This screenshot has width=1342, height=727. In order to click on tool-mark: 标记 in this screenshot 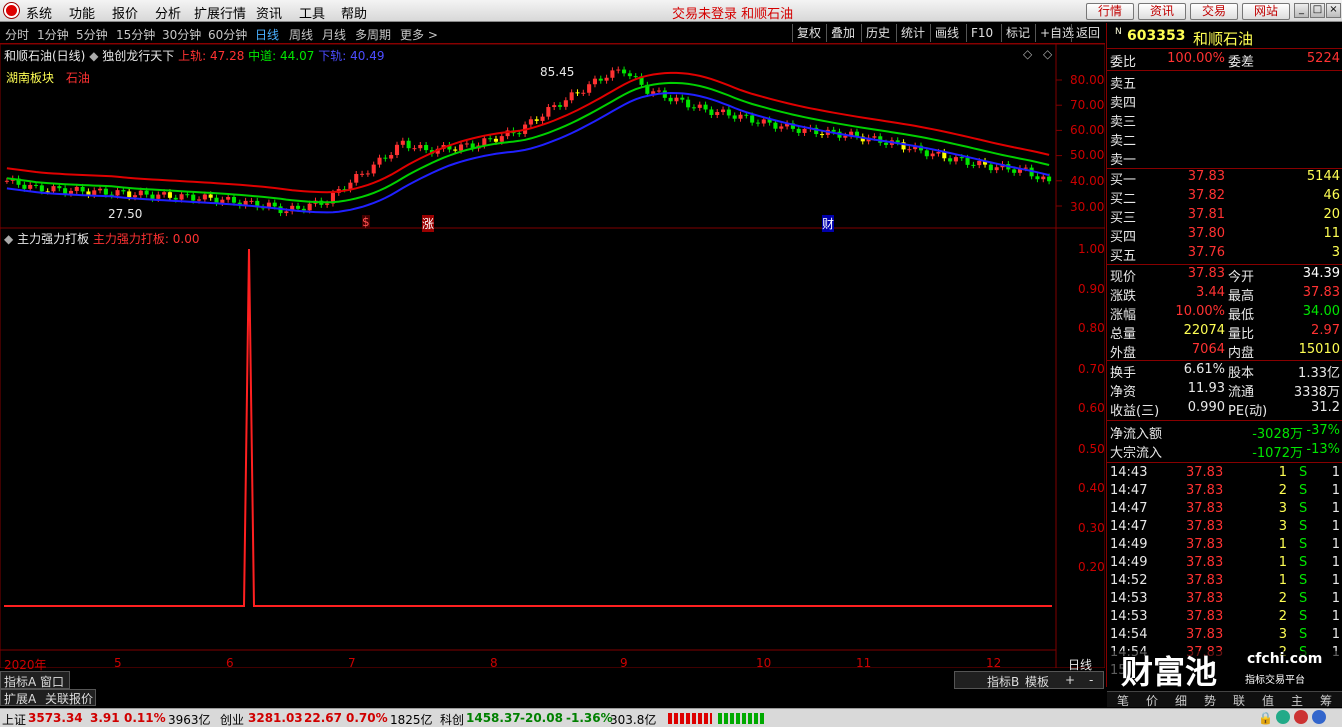, I will do `click(1017, 33)`.